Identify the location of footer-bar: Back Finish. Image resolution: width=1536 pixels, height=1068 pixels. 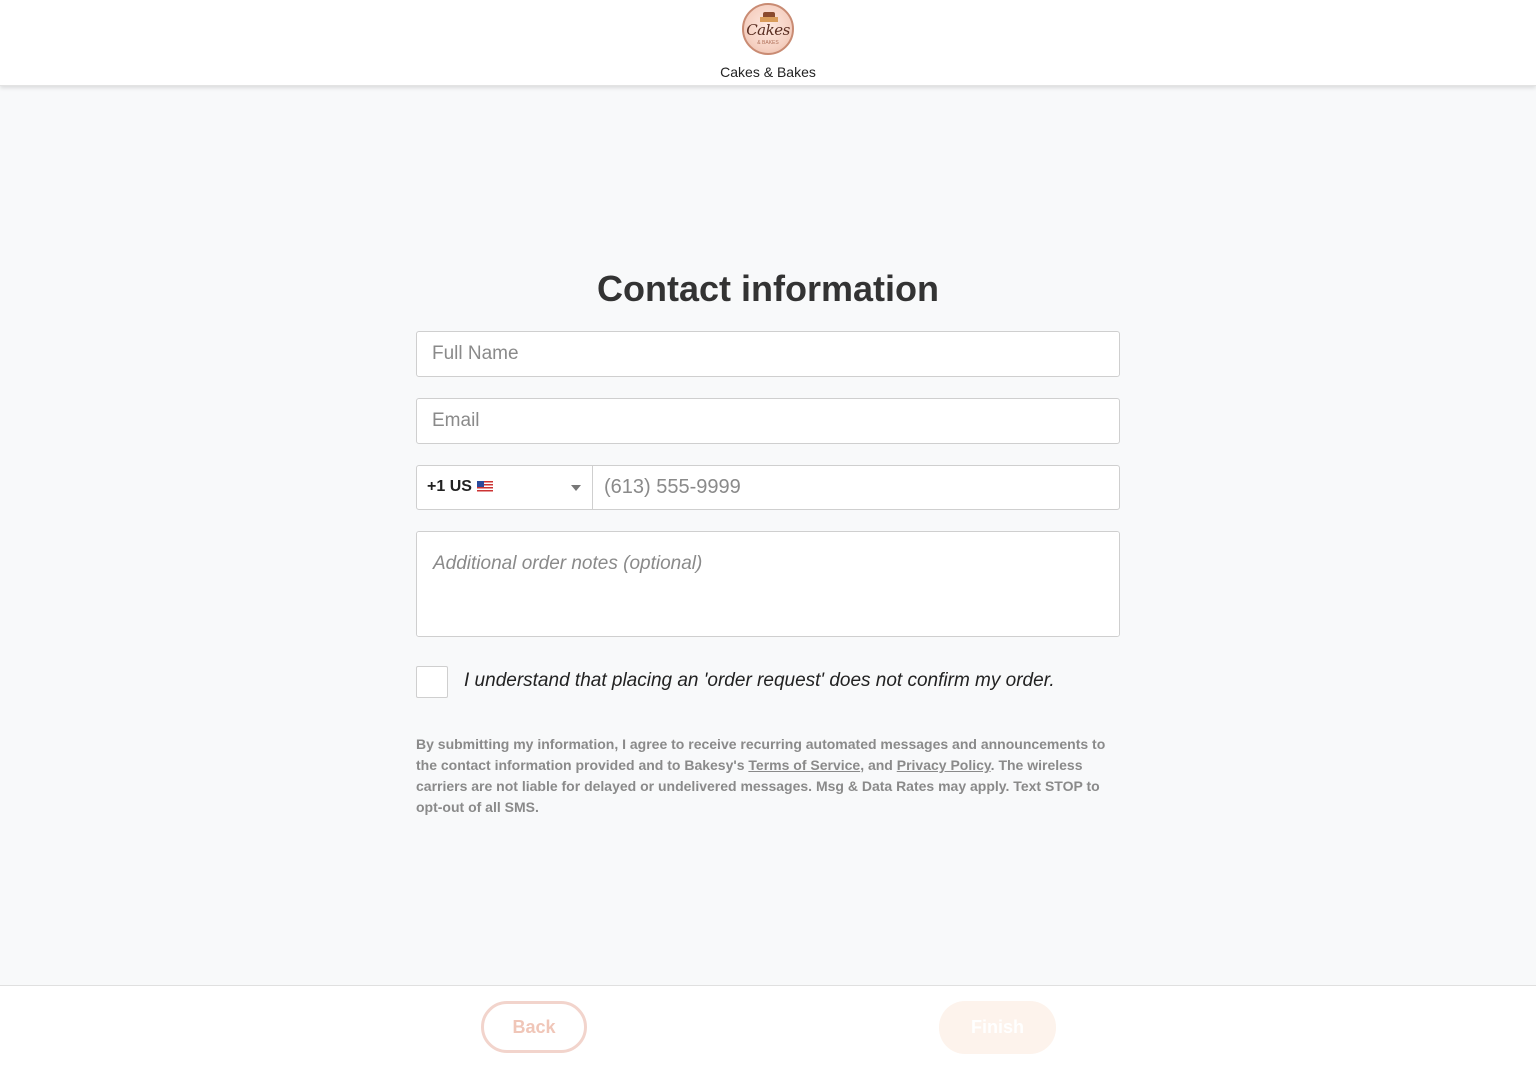
(768, 1026).